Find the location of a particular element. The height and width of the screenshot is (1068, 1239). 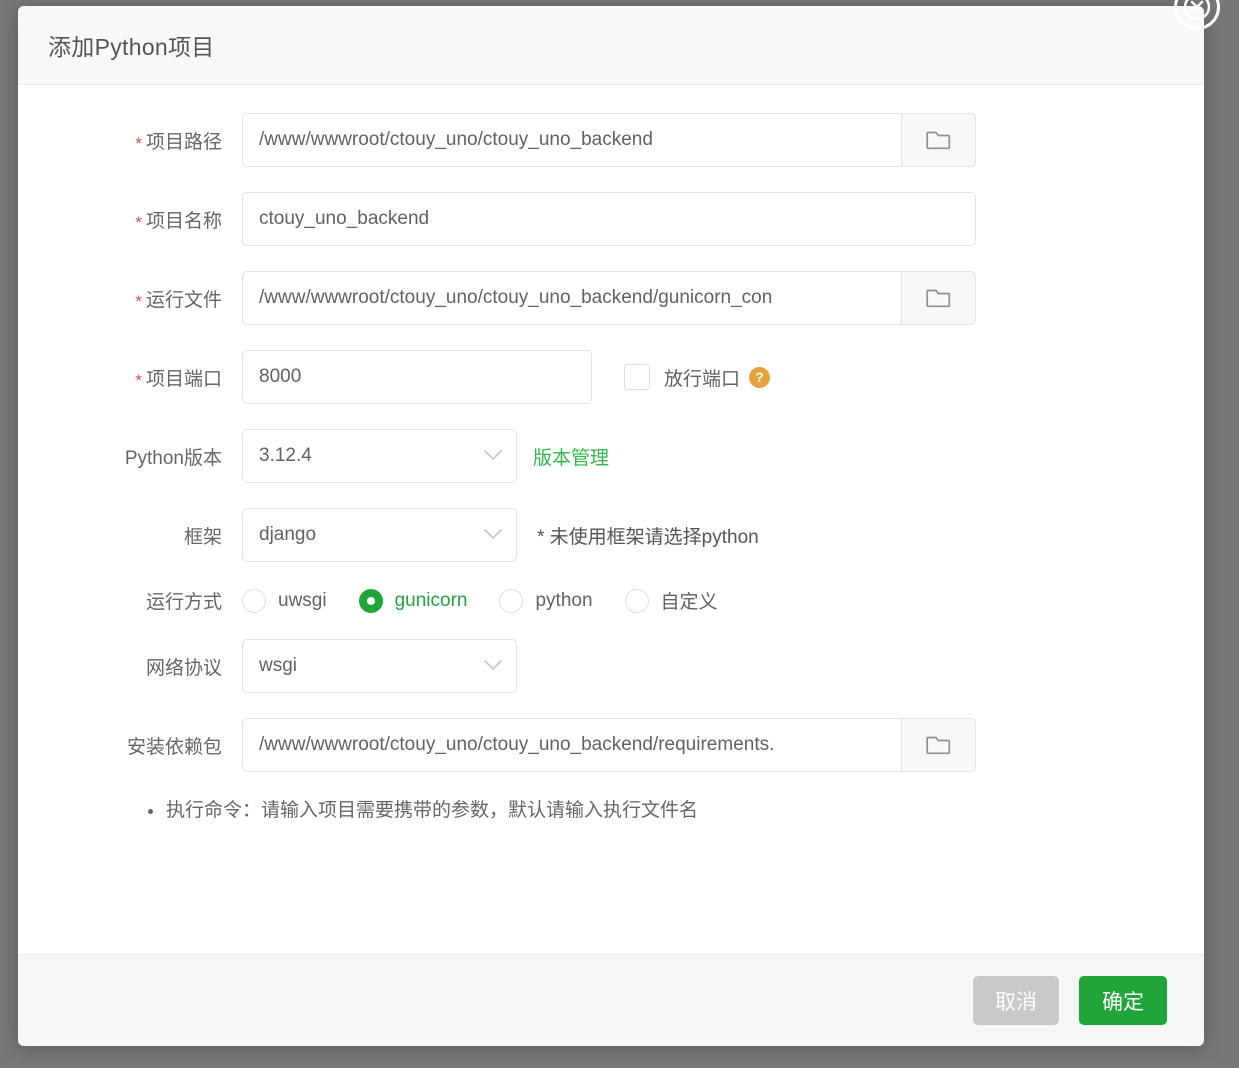

notes-list: 执行命令：请输入项目需要携带的参数，默认请输入执行文件名 is located at coordinates (611, 811).